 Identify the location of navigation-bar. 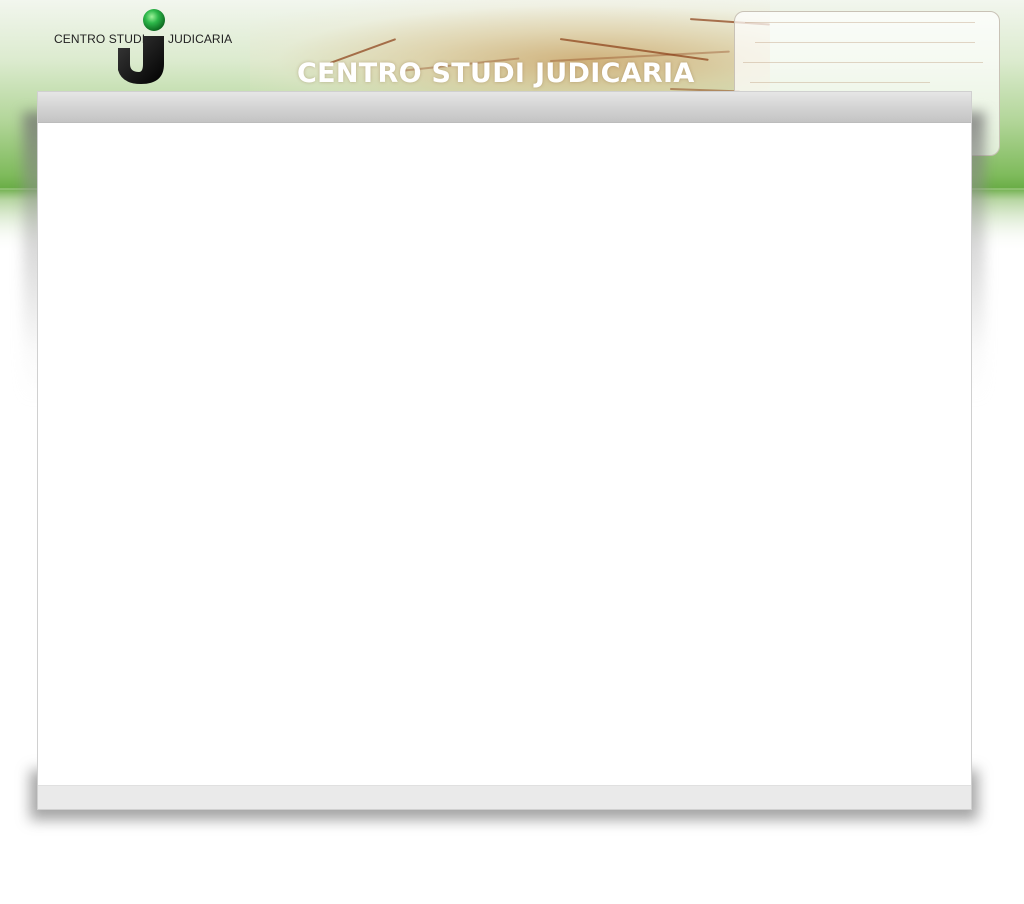
(504, 107).